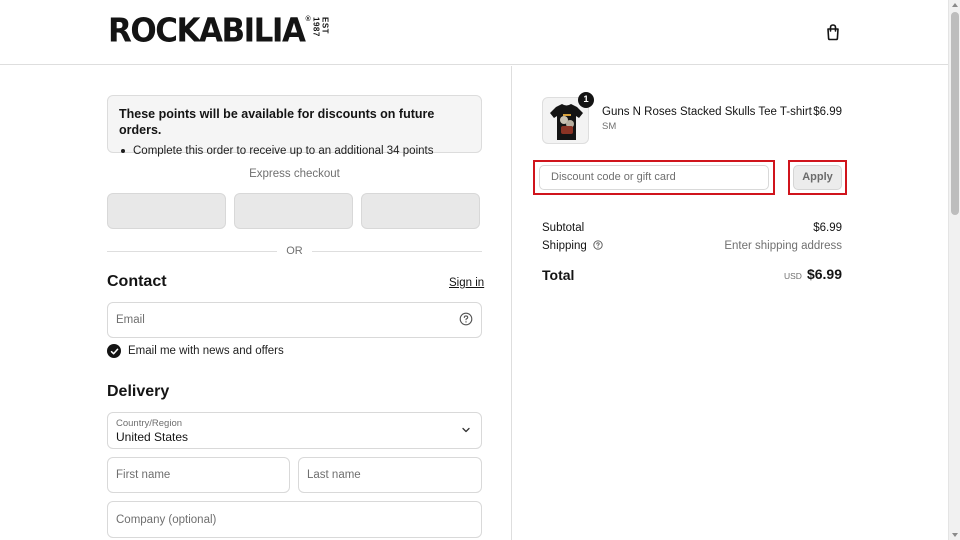 The image size is (960, 540). I want to click on rockabilia-logo: ROCKABILIA ® EST 1987, so click(219, 31).